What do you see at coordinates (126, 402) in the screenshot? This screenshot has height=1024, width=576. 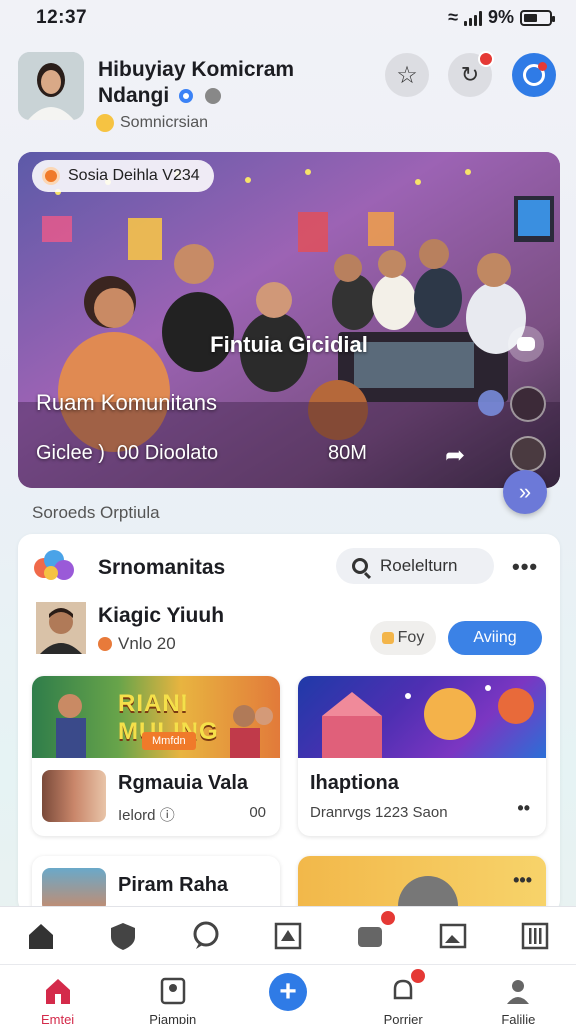 I see `hero-subtitle: Ruam Komunitans` at bounding box center [126, 402].